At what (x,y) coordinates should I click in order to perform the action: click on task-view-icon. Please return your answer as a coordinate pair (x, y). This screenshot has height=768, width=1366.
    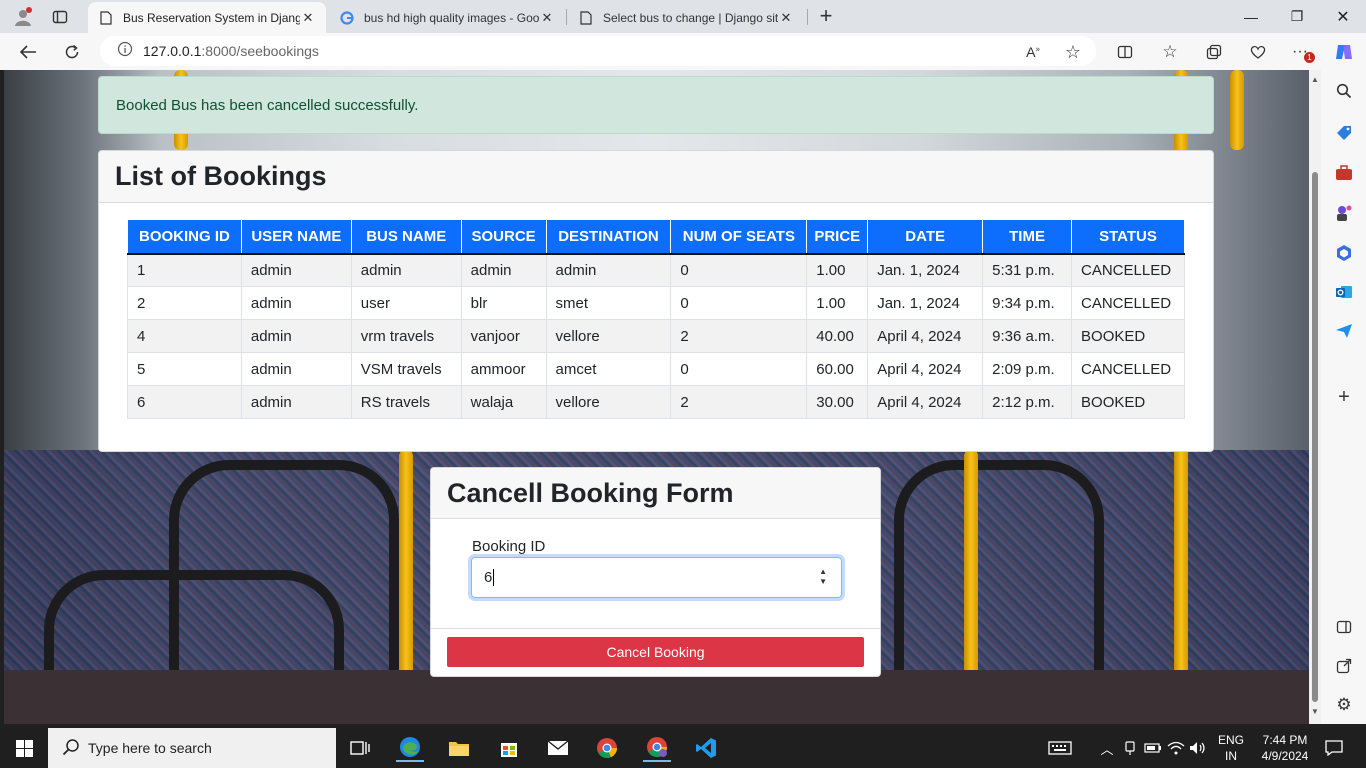
    Looking at the image, I should click on (360, 748).